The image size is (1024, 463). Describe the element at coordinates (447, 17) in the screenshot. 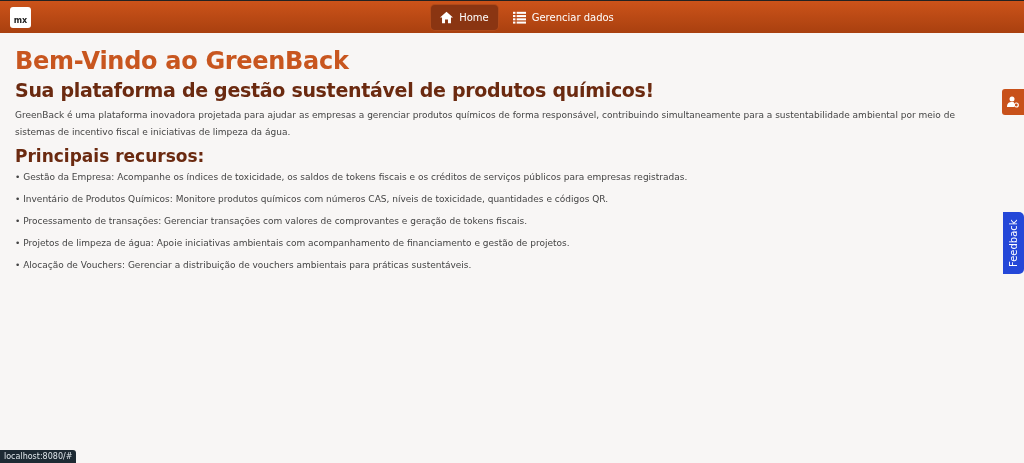

I see `home-icon` at that location.